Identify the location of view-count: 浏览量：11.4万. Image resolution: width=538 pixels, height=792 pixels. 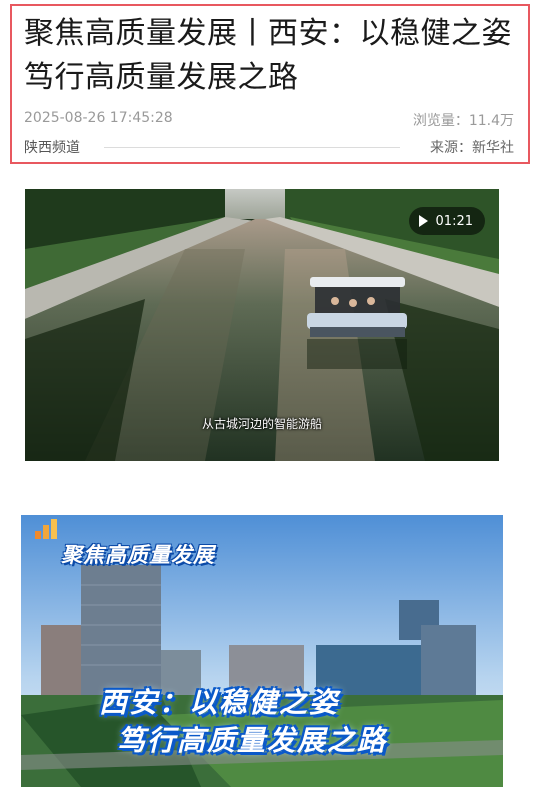
(463, 121).